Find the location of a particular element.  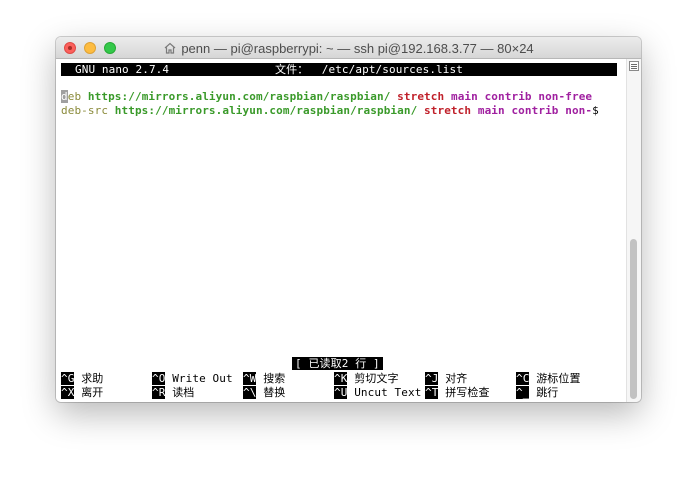

line-1-suite: stretch is located at coordinates (421, 96).